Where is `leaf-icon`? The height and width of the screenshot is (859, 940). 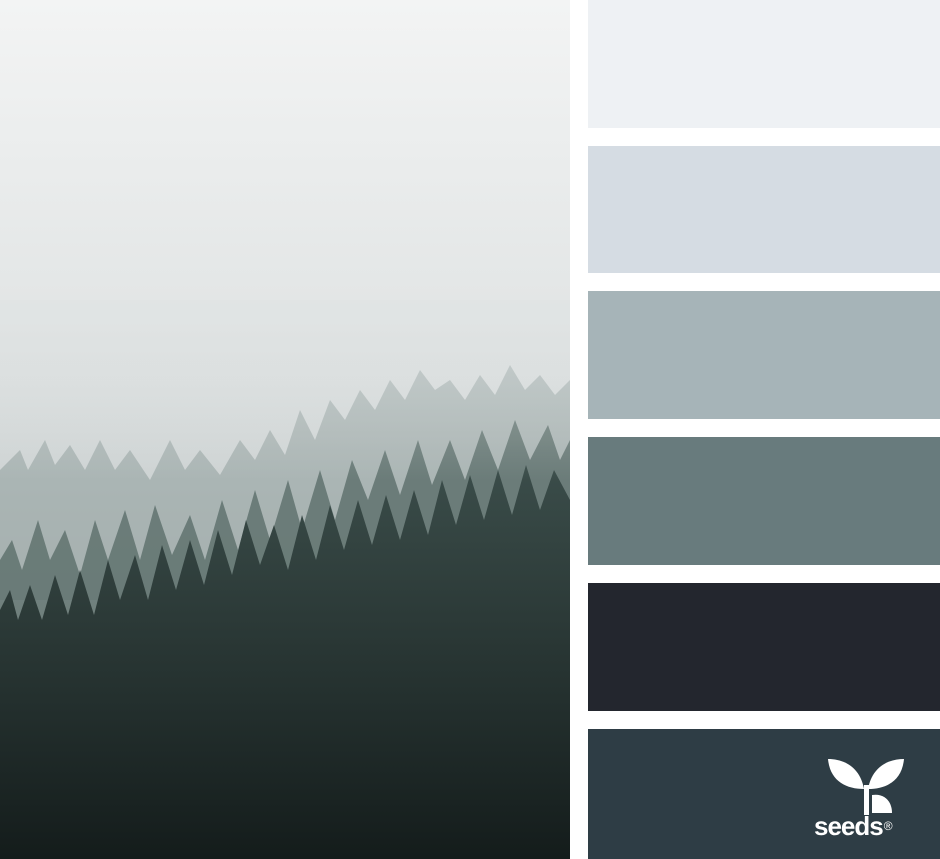
leaf-icon is located at coordinates (866, 787).